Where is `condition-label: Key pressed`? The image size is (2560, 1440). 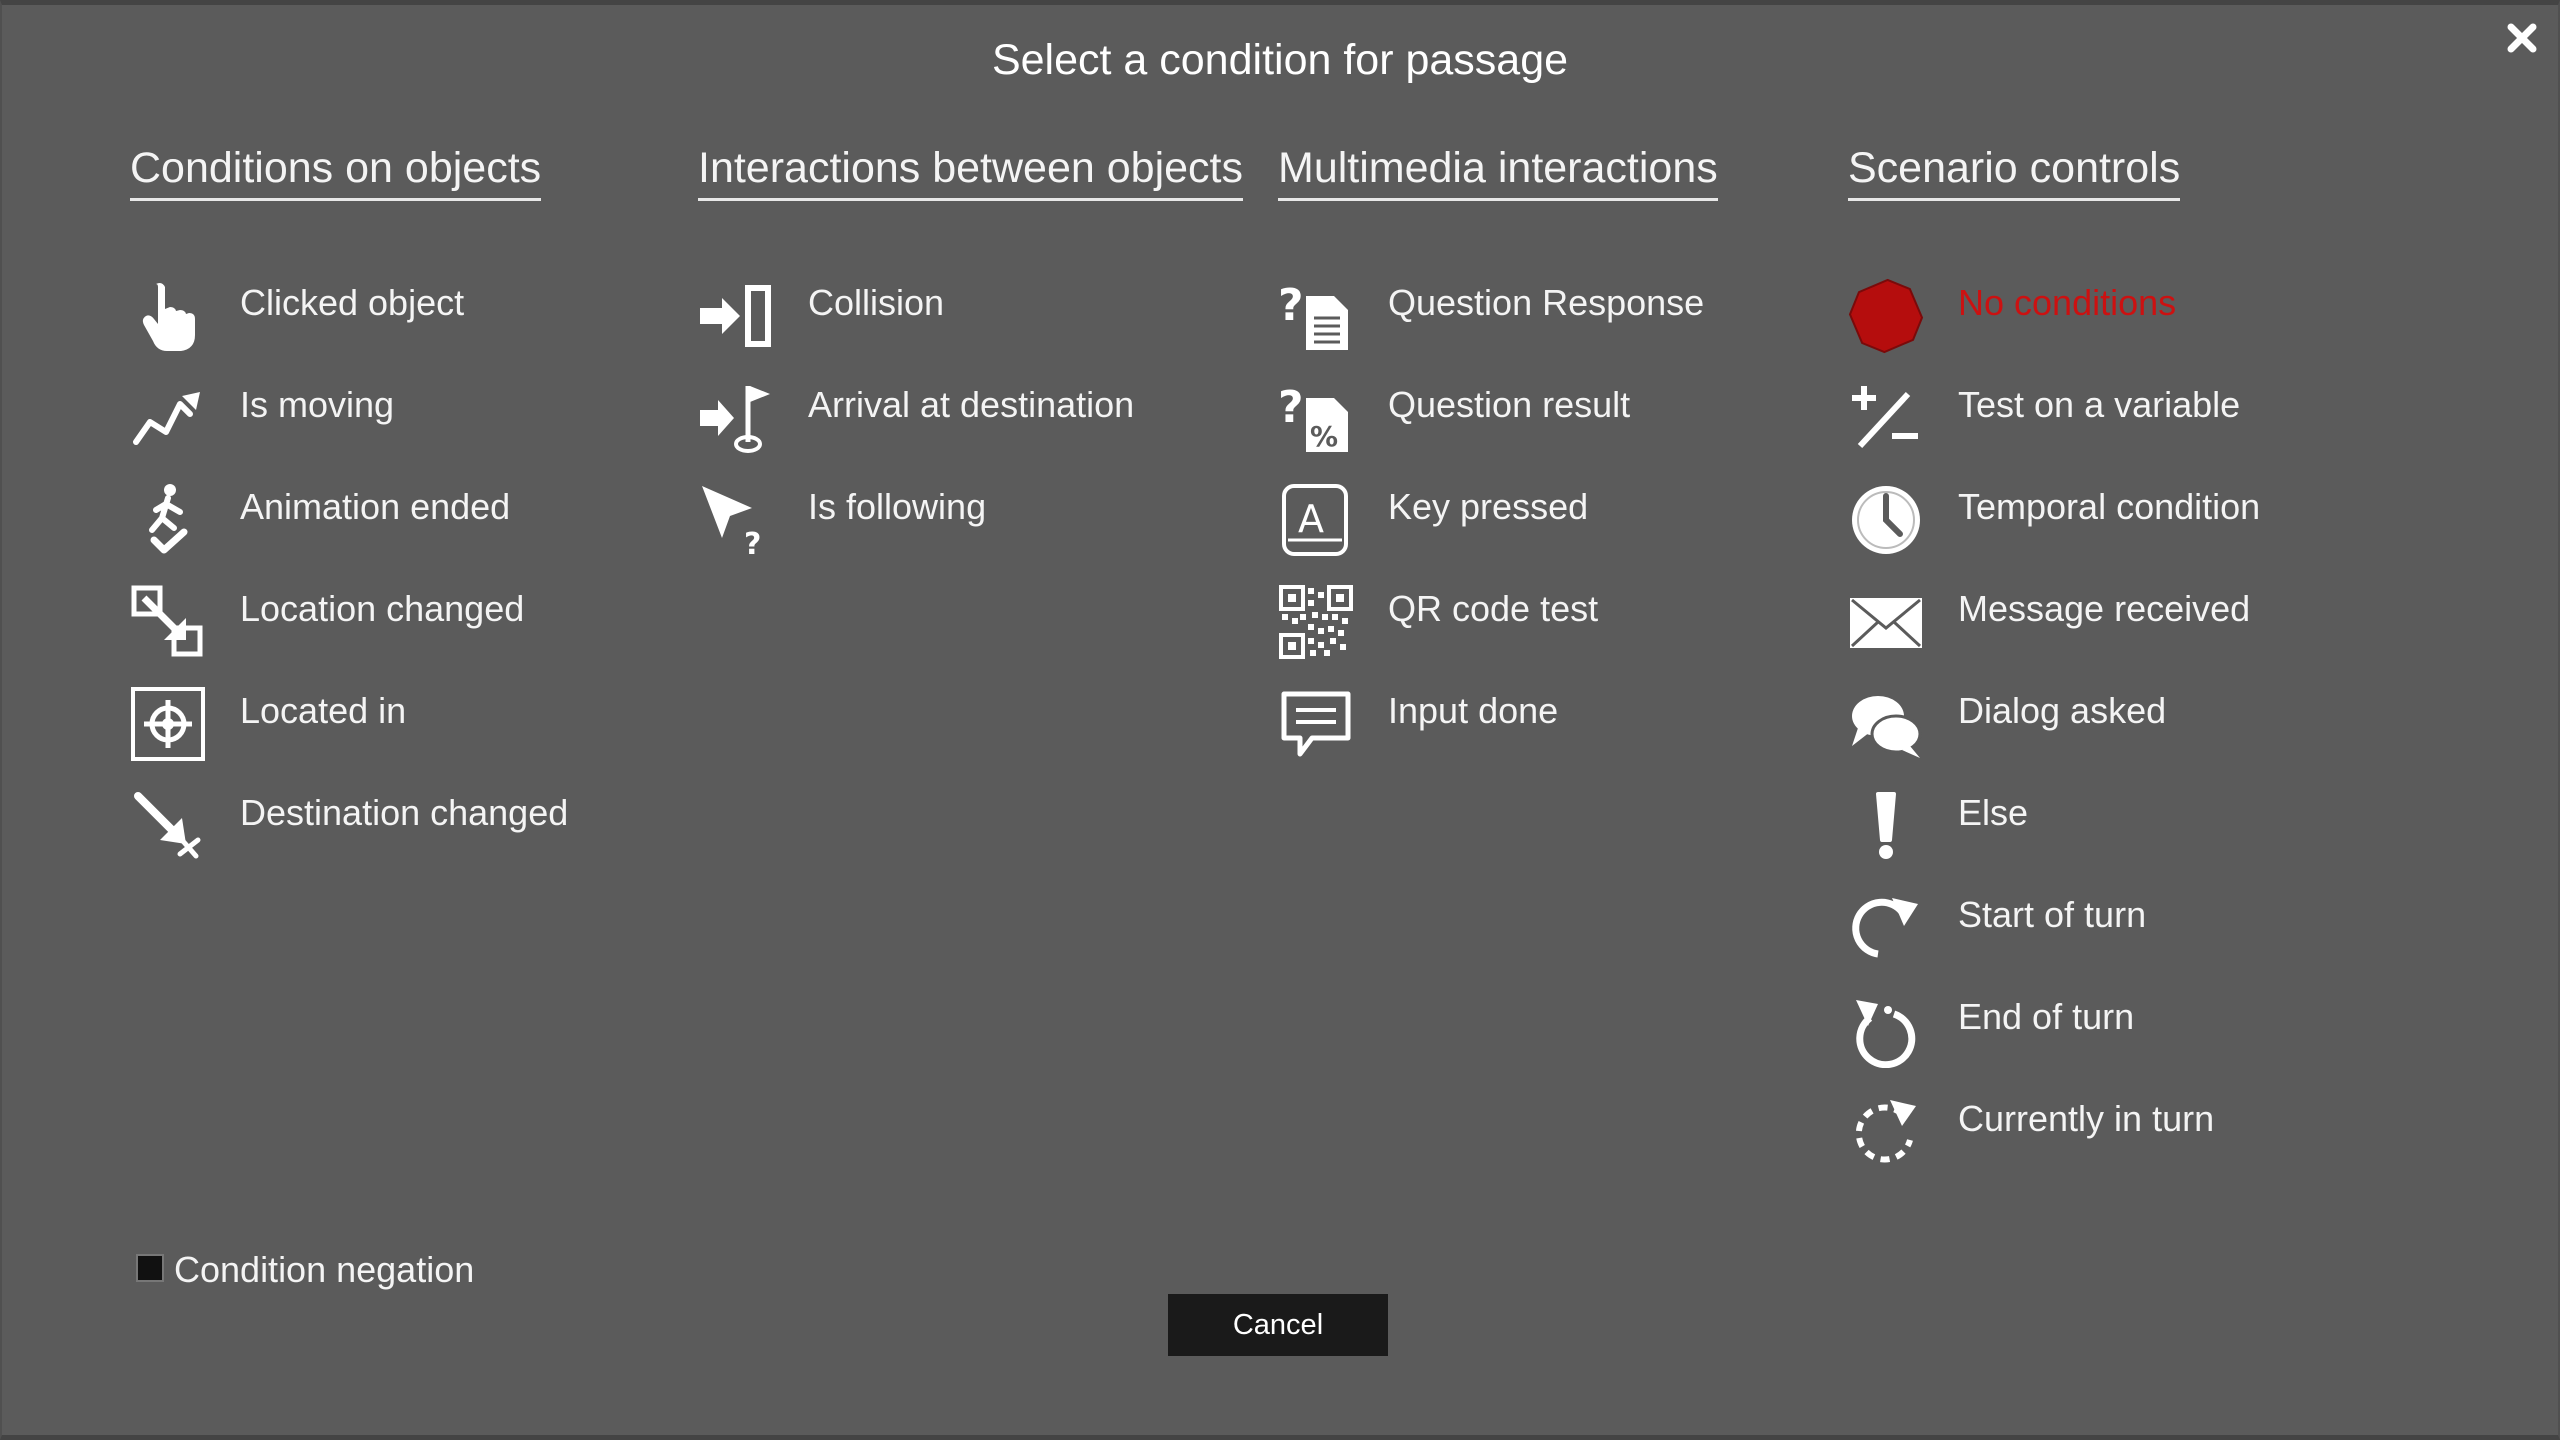 condition-label: Key pressed is located at coordinates (1488, 506).